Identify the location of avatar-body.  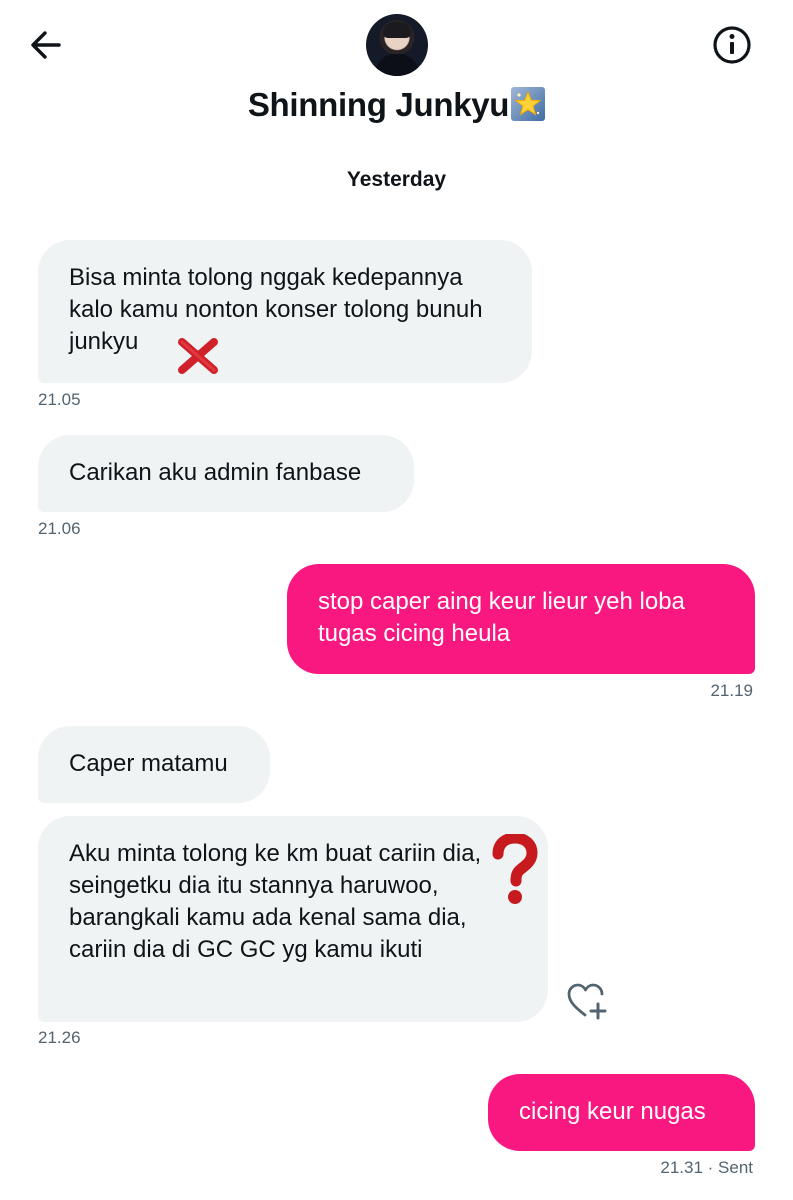
(397, 65).